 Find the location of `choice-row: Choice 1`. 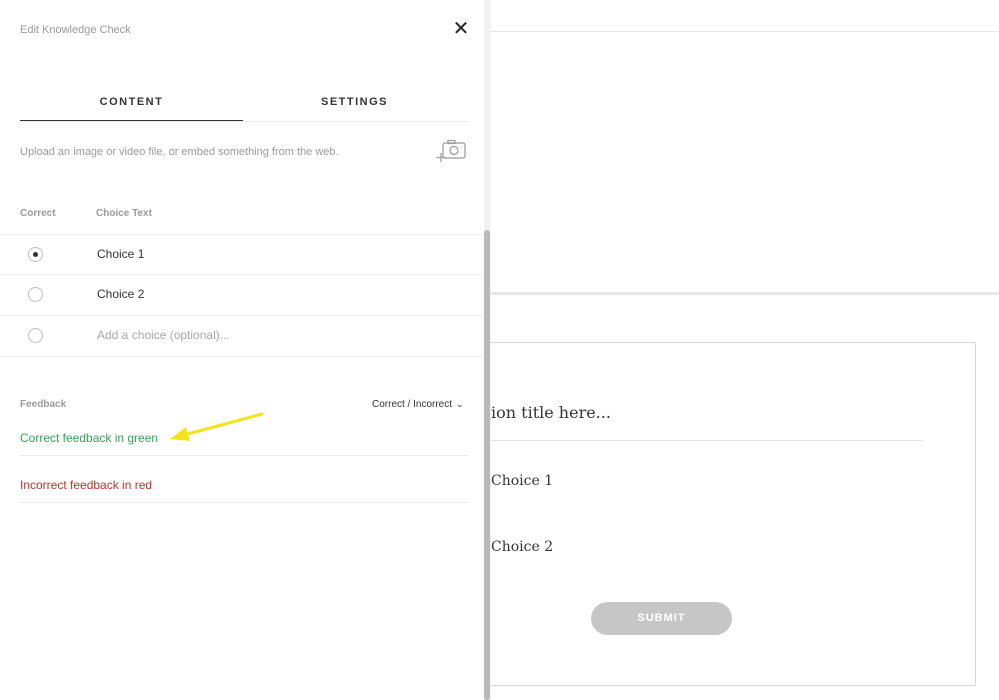

choice-row: Choice 1 is located at coordinates (242, 254).